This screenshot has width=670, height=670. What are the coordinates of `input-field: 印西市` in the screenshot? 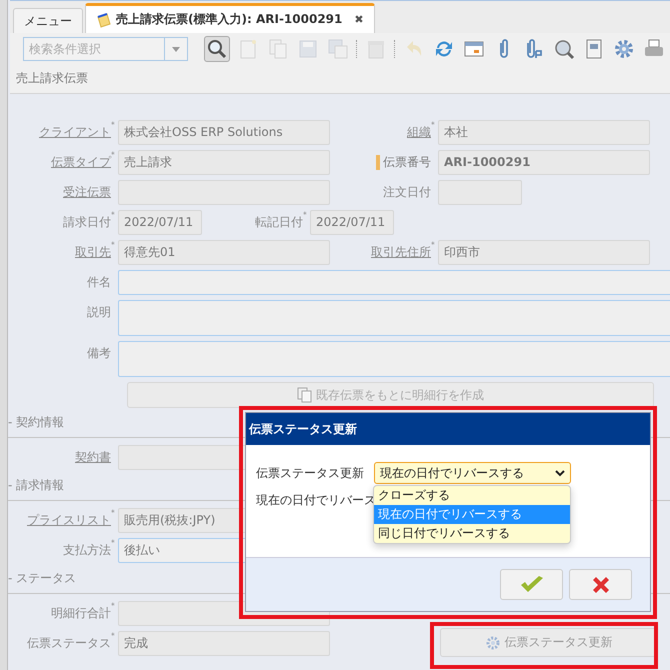 It's located at (544, 252).